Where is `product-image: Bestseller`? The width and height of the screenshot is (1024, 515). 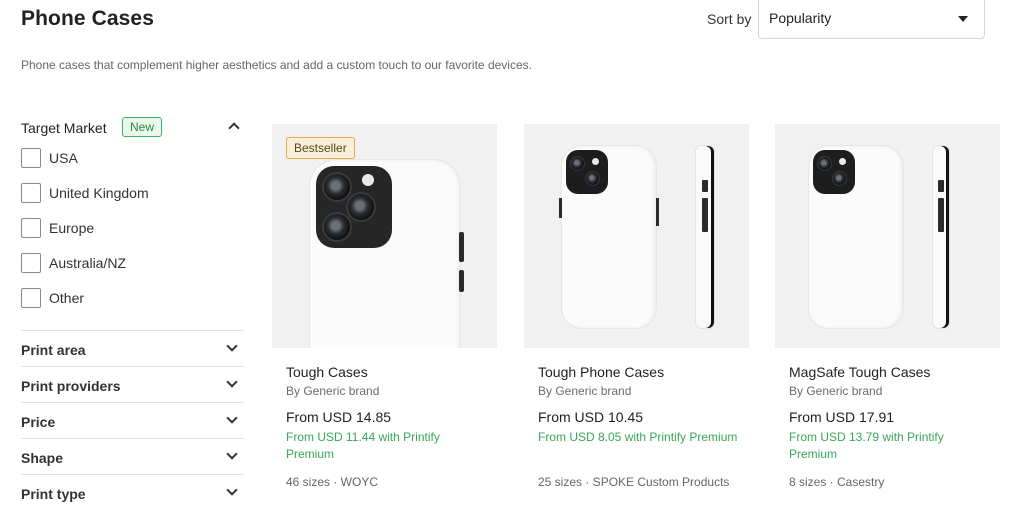
product-image: Bestseller is located at coordinates (384, 236).